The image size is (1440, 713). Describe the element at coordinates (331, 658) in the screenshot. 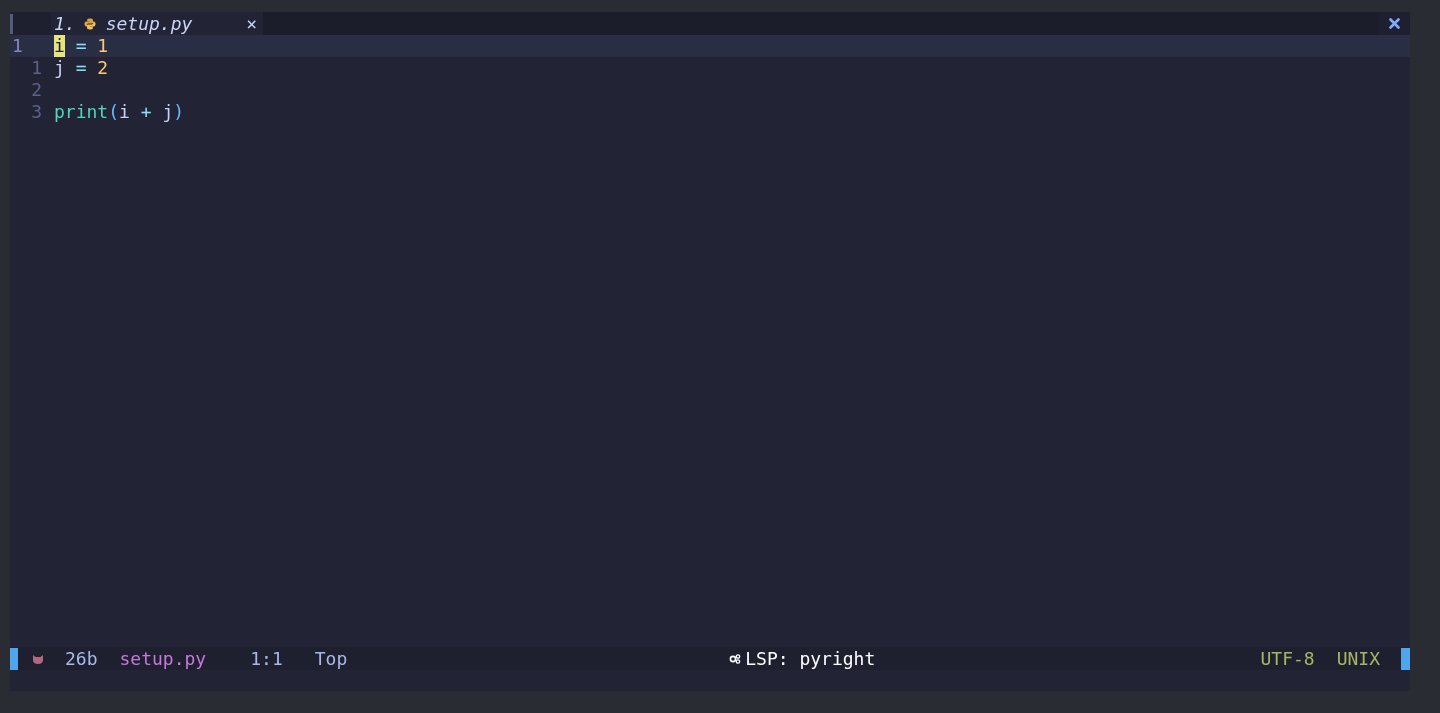

I see `scroll-position: Top` at that location.